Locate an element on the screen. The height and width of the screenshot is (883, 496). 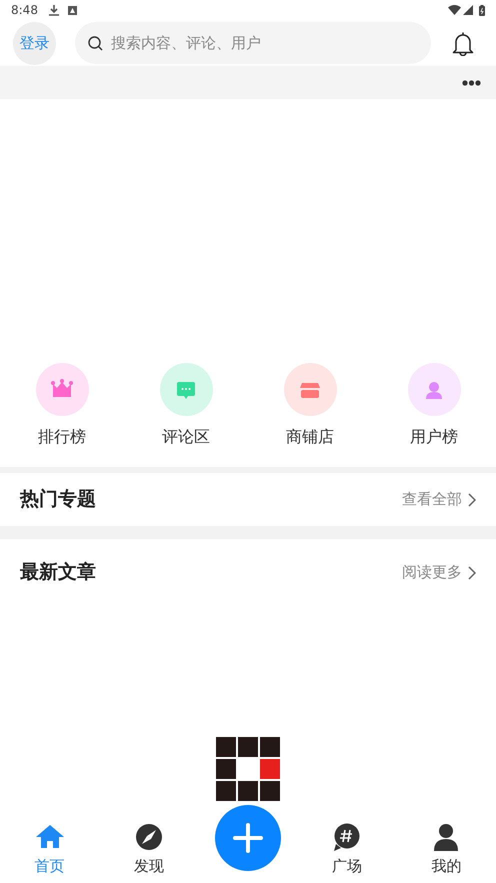
bell-icon is located at coordinates (463, 43).